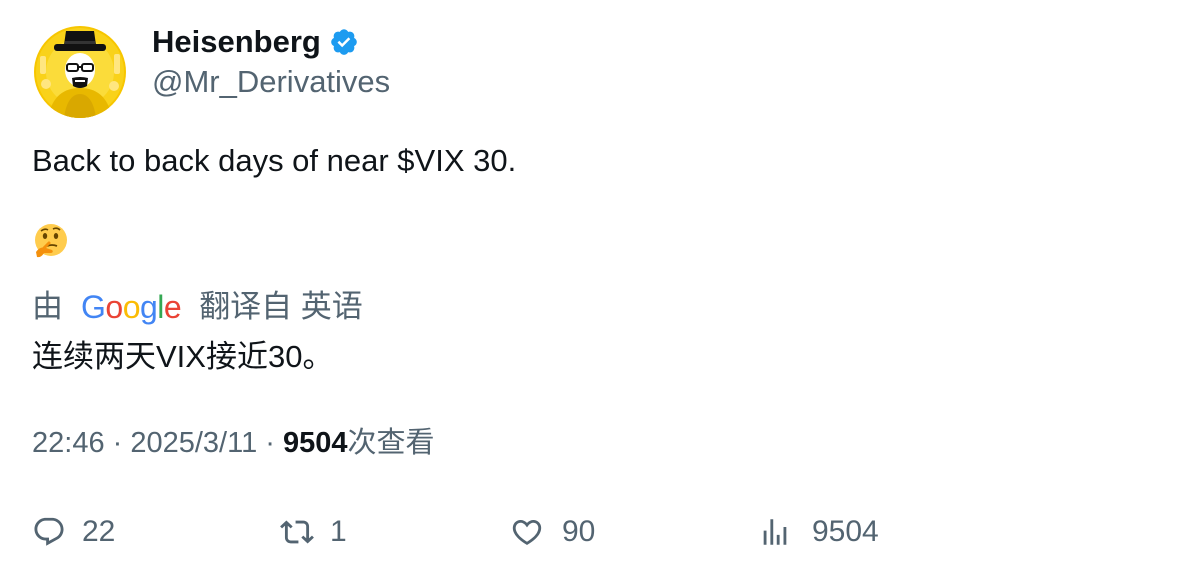 The width and height of the screenshot is (1196, 578). Describe the element at coordinates (338, 531) in the screenshot. I see `retweet-count: 1` at that location.